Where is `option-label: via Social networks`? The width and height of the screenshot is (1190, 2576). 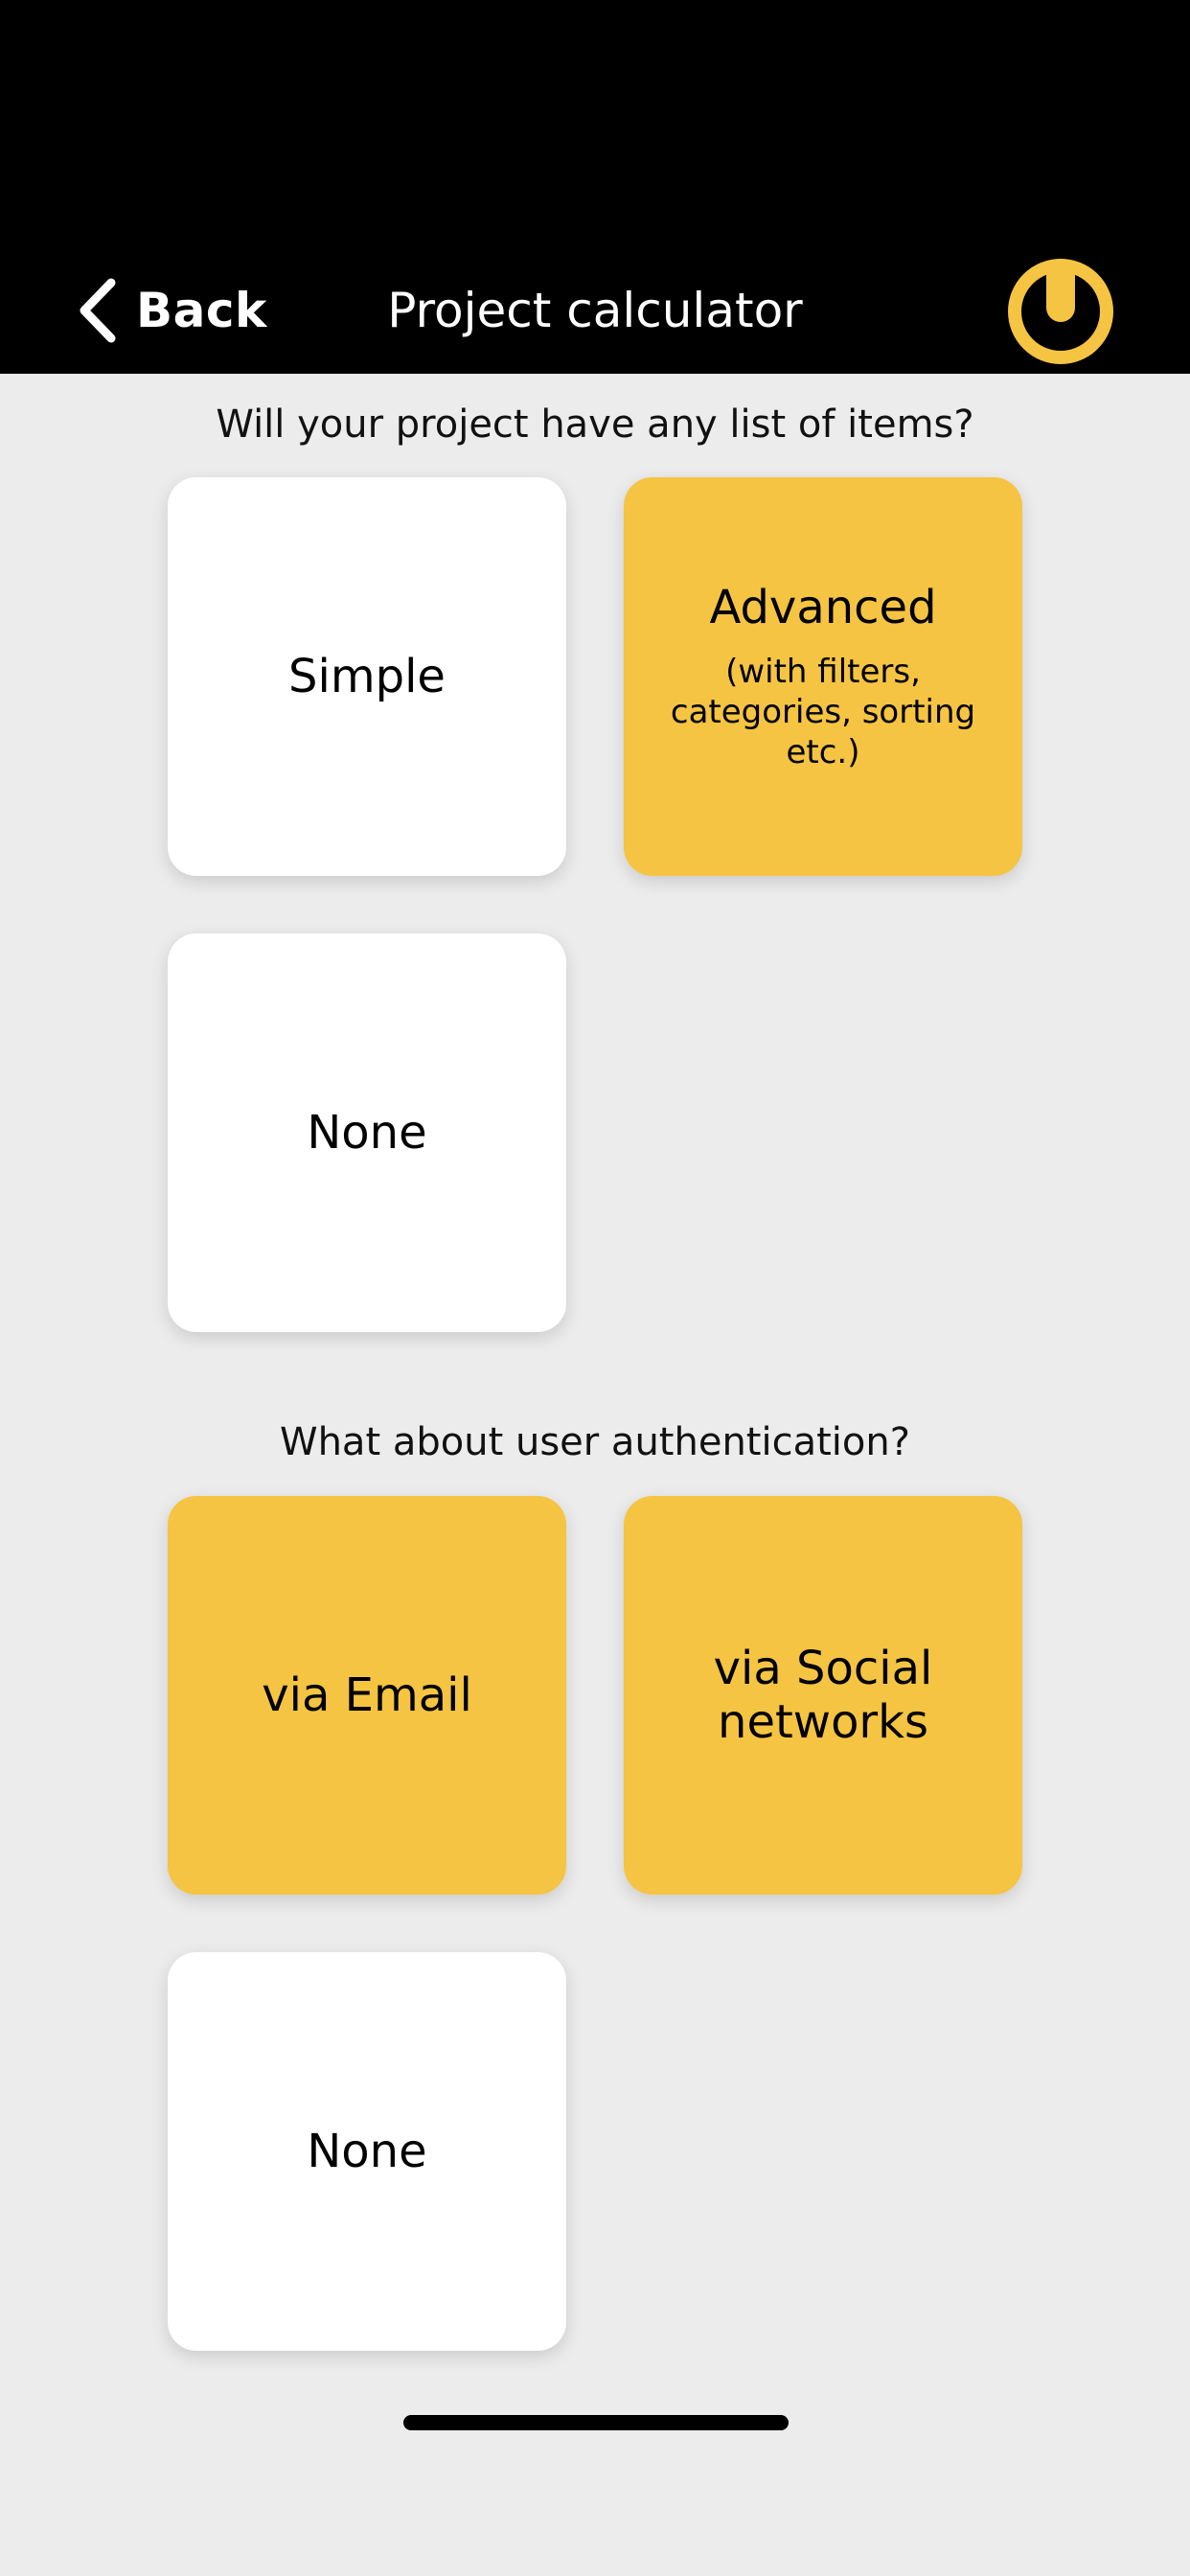
option-label: via Social networks is located at coordinates (823, 1695).